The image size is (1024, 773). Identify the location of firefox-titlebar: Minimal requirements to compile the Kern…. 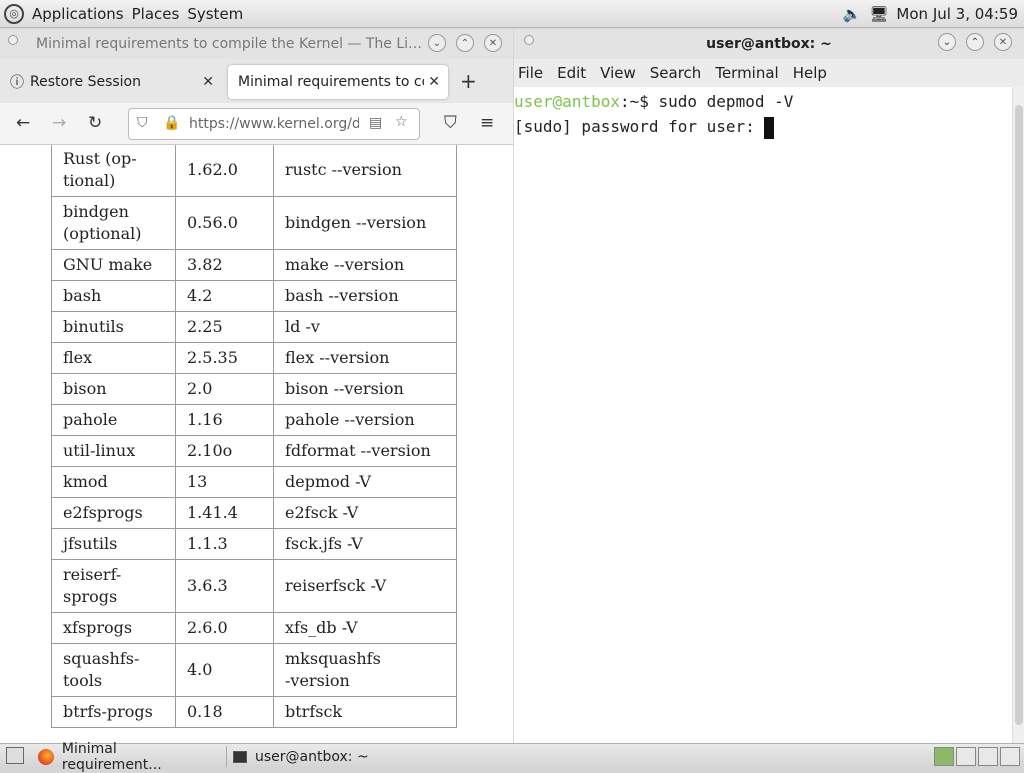
(256, 44).